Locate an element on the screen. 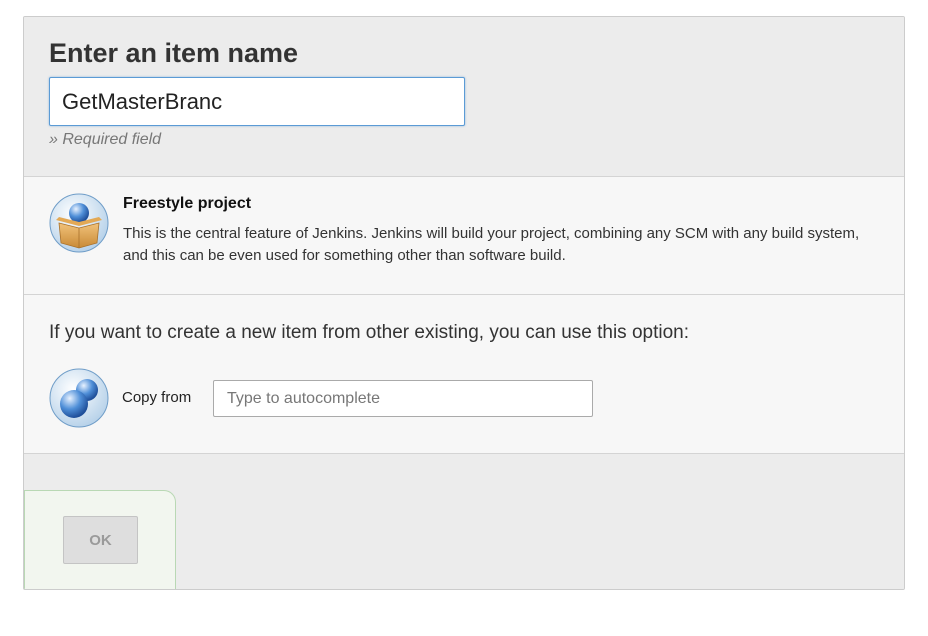  copy-spheres-icon is located at coordinates (79, 398).